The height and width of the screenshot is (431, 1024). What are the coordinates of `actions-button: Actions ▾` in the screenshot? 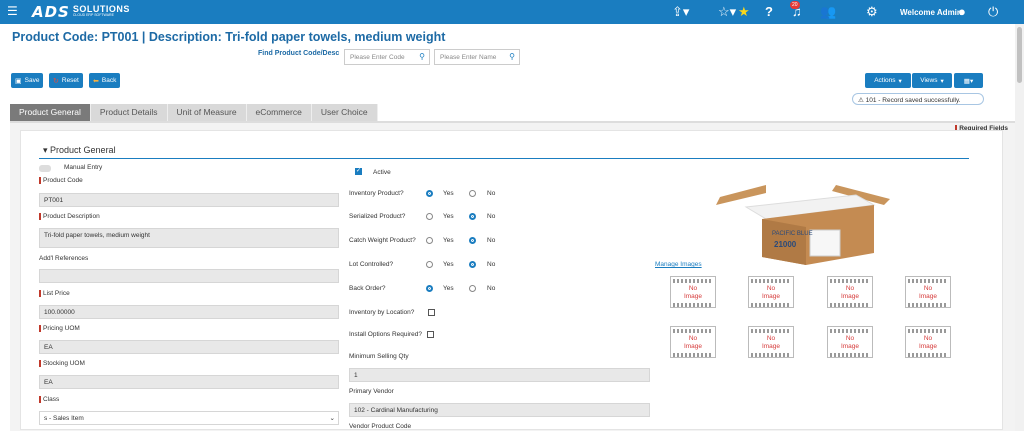 It's located at (888, 80).